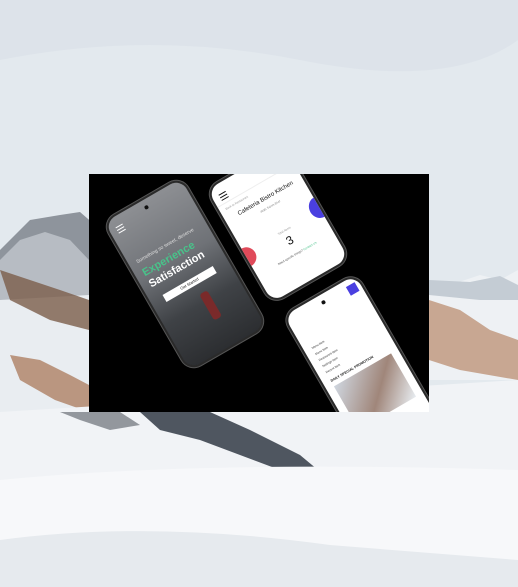  I want to click on promo-image, so click(375, 382).